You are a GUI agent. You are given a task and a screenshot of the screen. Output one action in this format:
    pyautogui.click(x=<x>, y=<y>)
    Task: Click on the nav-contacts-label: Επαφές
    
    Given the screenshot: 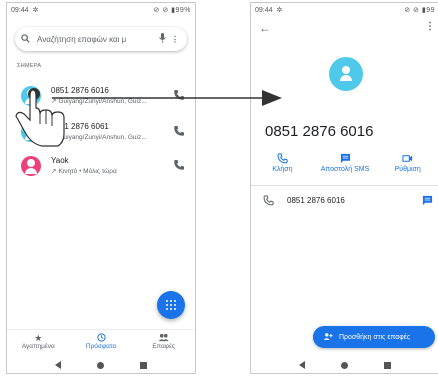 What is the action you would take?
    pyautogui.click(x=164, y=346)
    